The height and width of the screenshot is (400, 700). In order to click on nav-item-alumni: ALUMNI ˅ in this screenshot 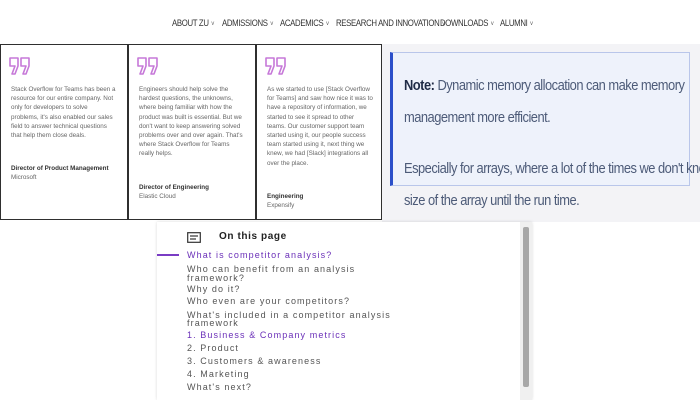, I will do `click(516, 23)`.